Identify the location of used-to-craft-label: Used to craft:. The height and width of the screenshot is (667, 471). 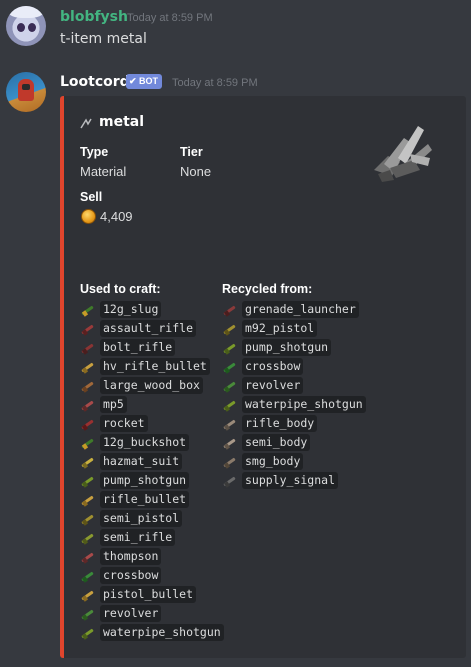
(120, 289).